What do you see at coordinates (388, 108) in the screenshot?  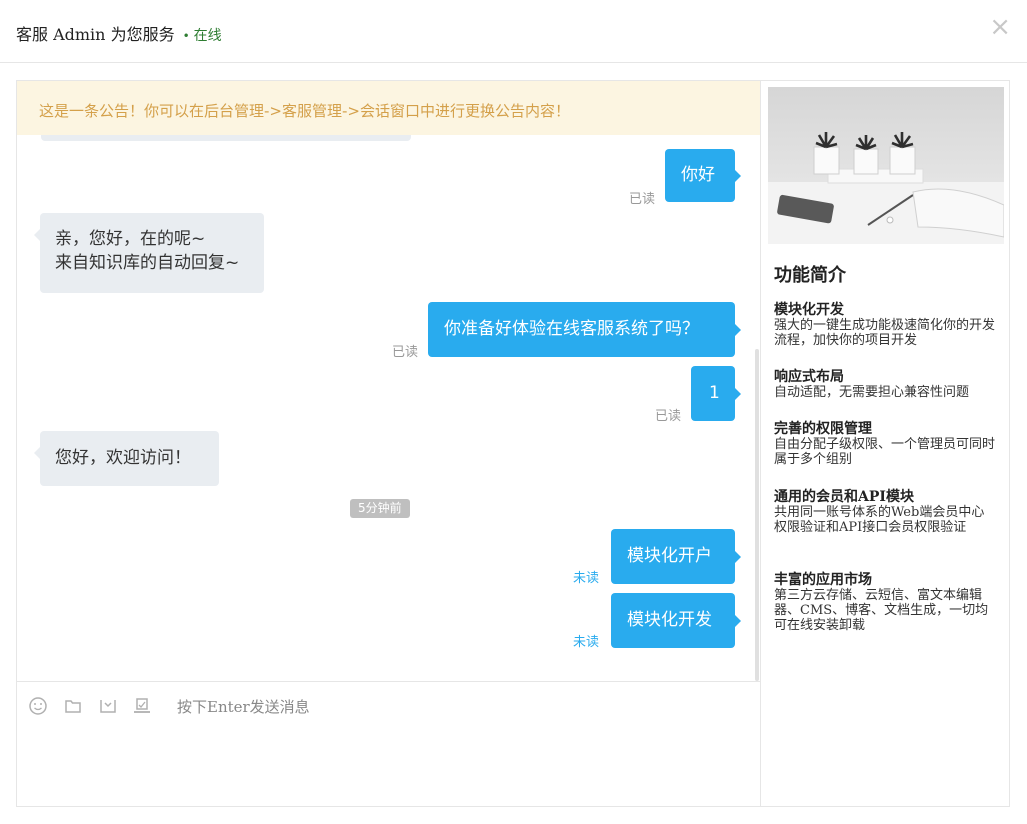 I see `announcement-bar: 这是一条公告！你可以在后台管理->客服管理->会话窗口中进行更换公告内容！` at bounding box center [388, 108].